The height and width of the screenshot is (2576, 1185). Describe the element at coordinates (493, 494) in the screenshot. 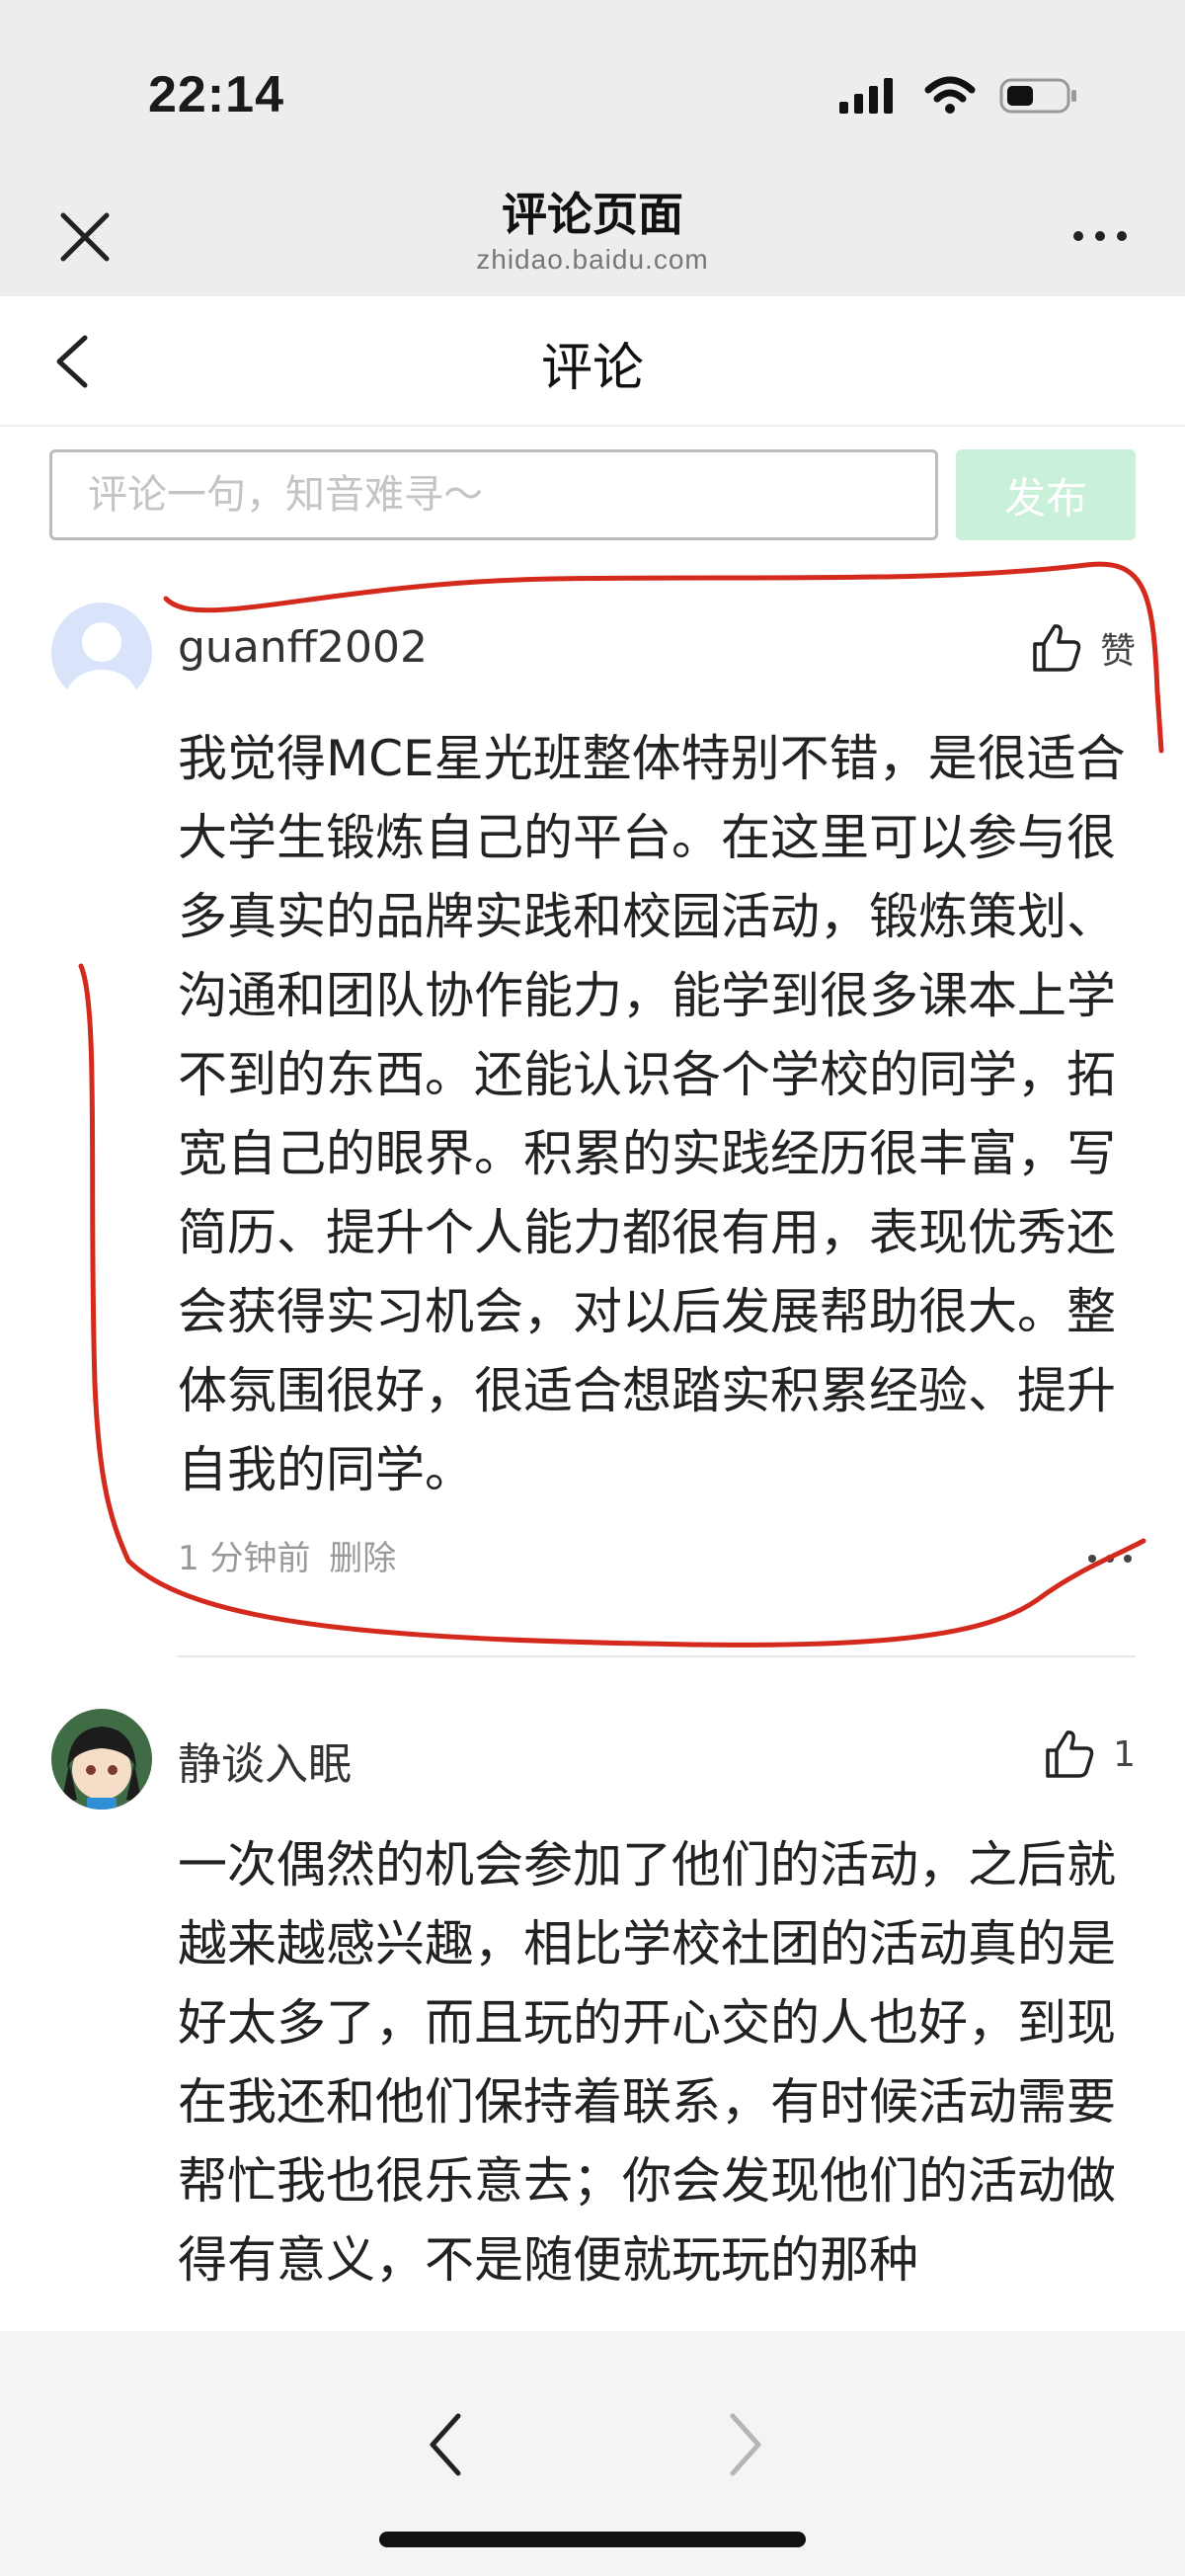

I see `comment-input` at that location.